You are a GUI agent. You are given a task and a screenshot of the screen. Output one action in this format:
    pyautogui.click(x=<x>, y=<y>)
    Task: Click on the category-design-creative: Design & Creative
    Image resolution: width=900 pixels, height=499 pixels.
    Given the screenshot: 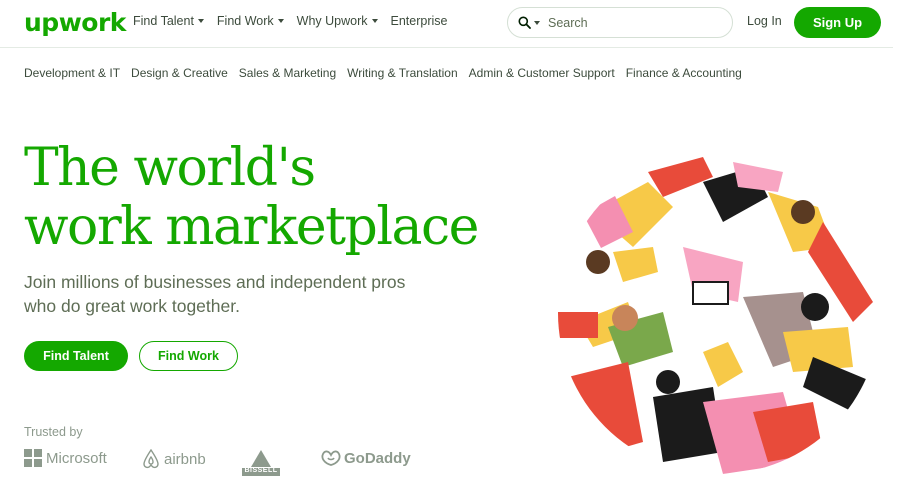 What is the action you would take?
    pyautogui.click(x=179, y=73)
    